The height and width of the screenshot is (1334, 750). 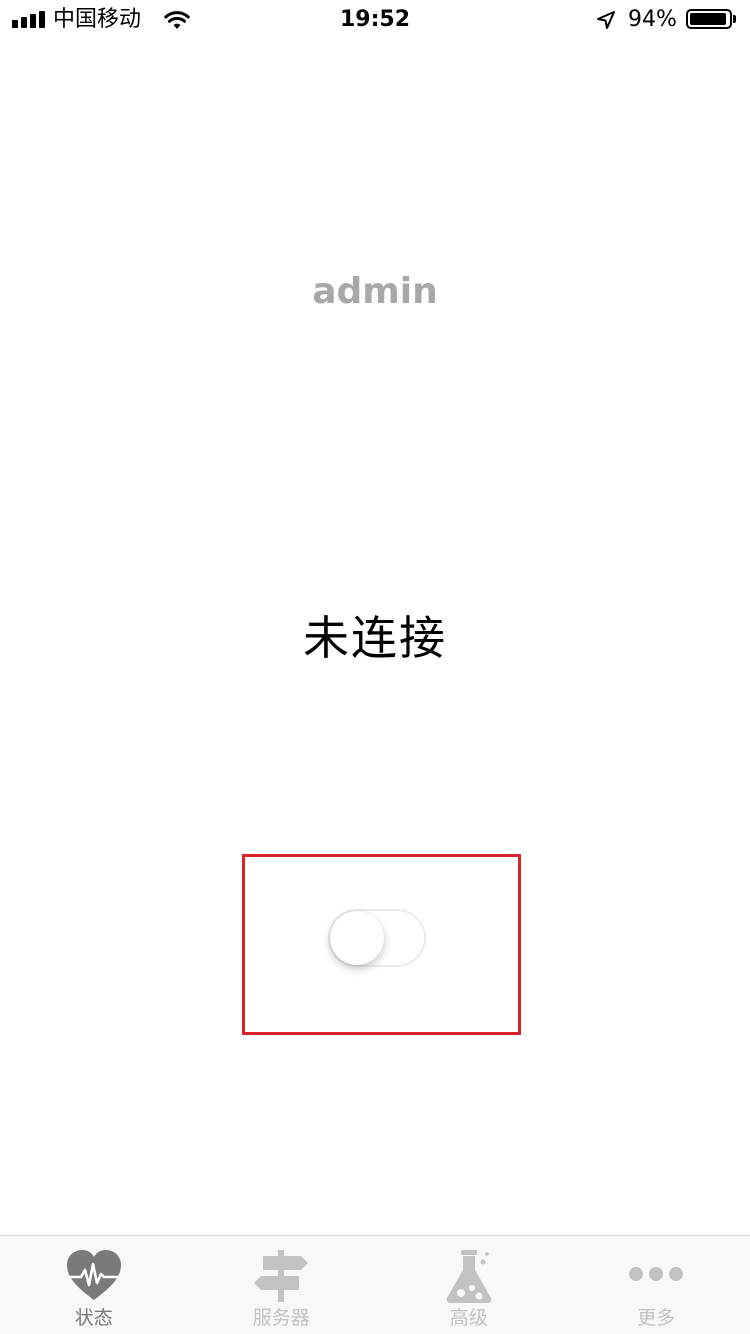 I want to click on tab-status: 状态, so click(x=94, y=1285).